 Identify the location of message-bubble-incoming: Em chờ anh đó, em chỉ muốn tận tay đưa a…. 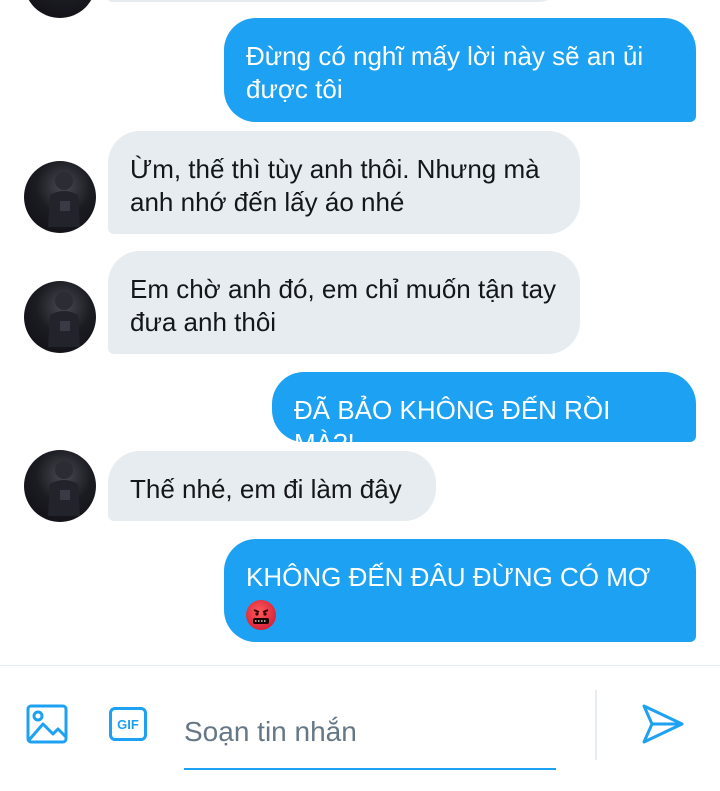
(344, 302).